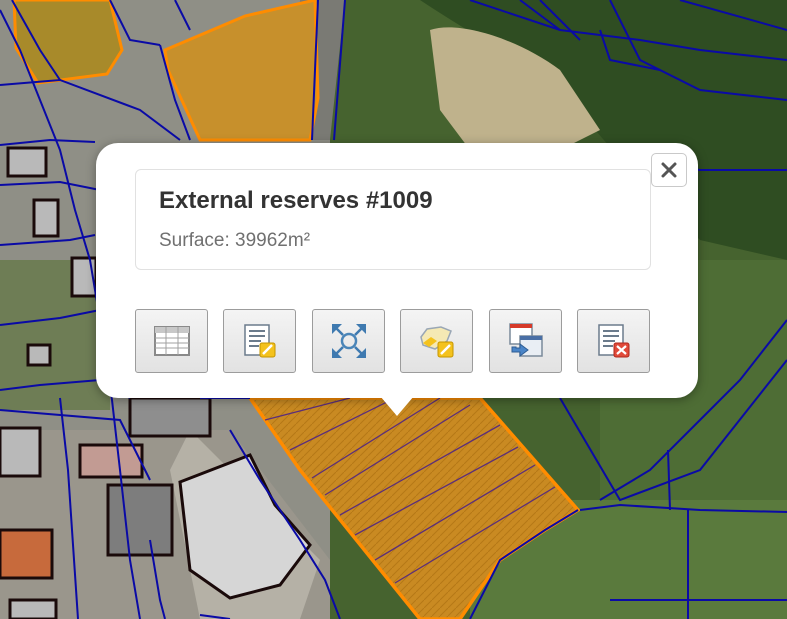  I want to click on close-icon, so click(669, 170).